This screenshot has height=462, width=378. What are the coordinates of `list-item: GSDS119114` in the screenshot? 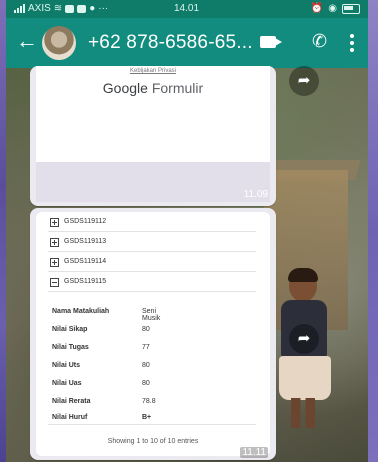 It's located at (152, 263).